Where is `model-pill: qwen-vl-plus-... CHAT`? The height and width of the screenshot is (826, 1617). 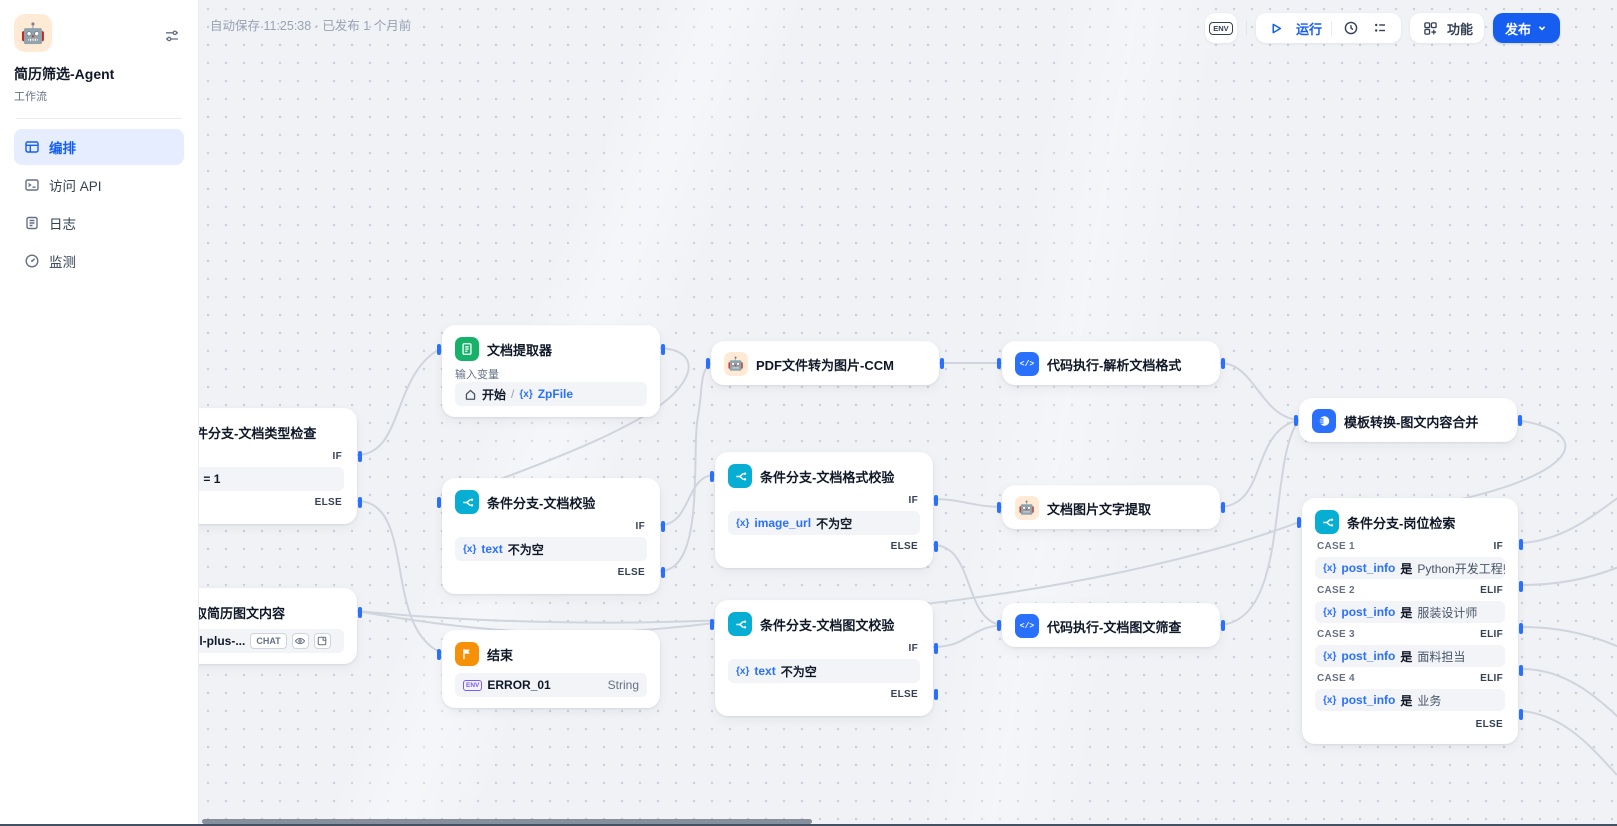
model-pill: qwen-vl-plus-... CHAT is located at coordinates (271, 641).